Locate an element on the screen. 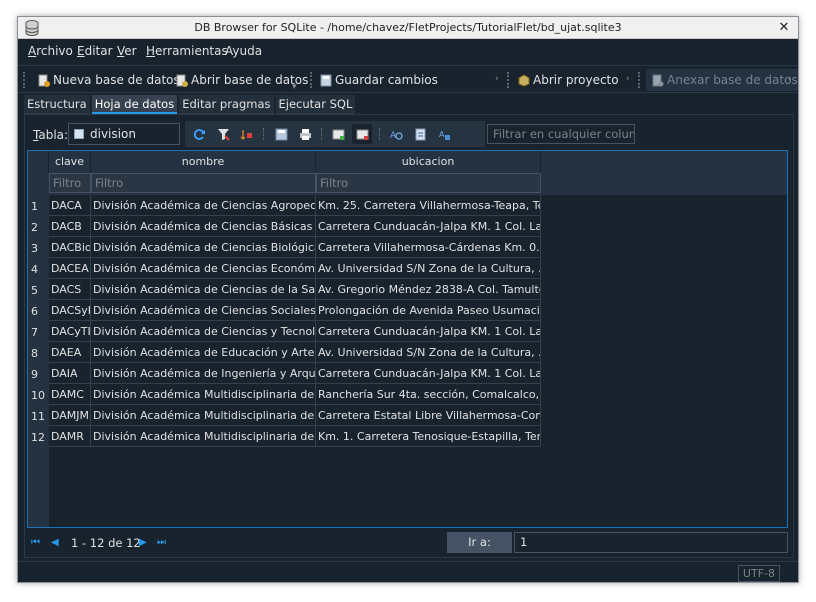  refresh-button is located at coordinates (199, 134).